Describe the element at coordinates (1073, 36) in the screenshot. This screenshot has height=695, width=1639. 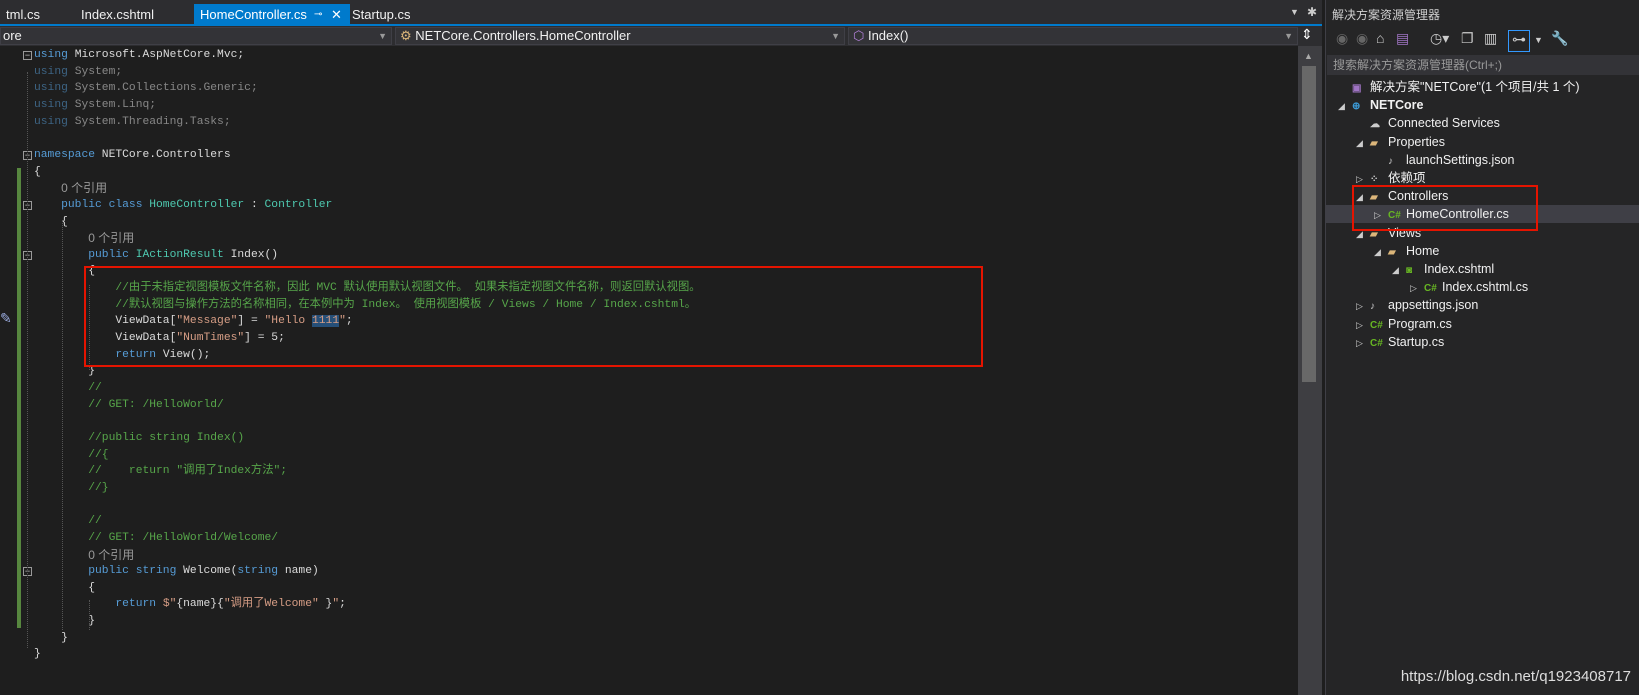
I see `member-dropdown: ⬡ Index() ▼` at that location.